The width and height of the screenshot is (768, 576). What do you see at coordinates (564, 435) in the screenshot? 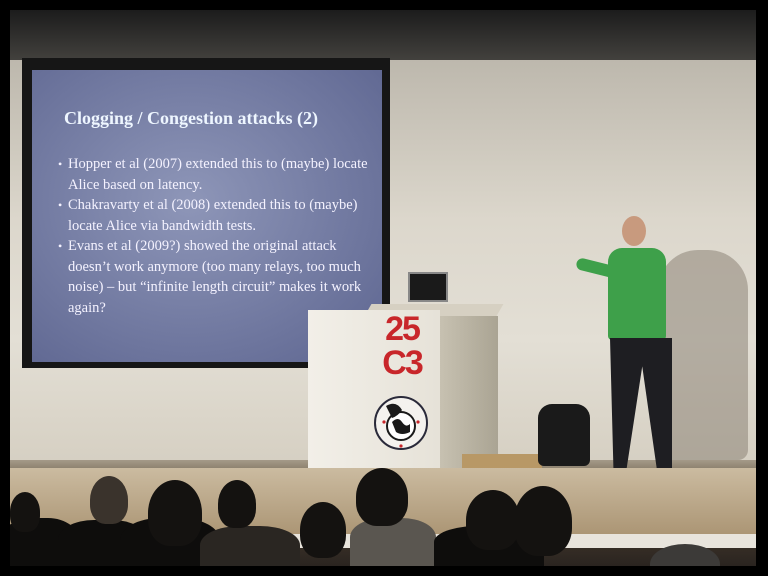
I see `backpack` at bounding box center [564, 435].